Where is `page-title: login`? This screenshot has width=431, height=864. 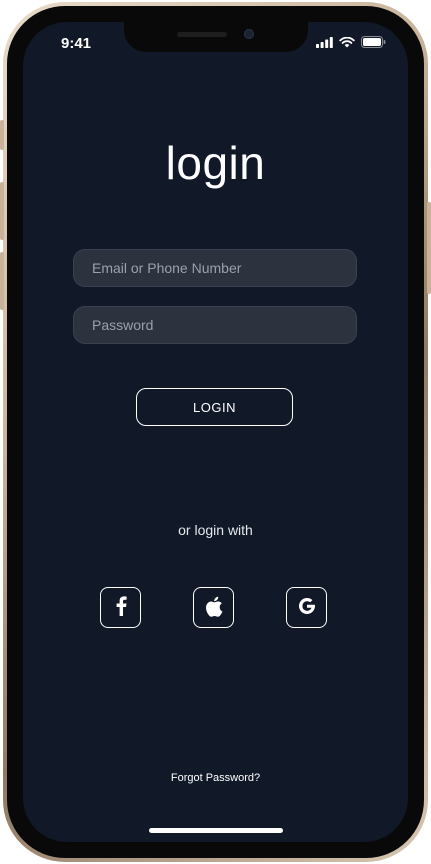
page-title: login is located at coordinates (215, 163).